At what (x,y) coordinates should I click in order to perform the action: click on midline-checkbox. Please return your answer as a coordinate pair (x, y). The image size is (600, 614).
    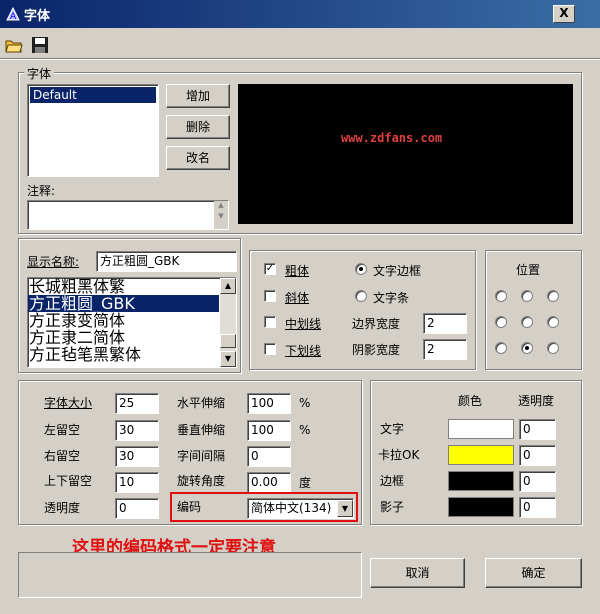
    Looking at the image, I should click on (270, 322).